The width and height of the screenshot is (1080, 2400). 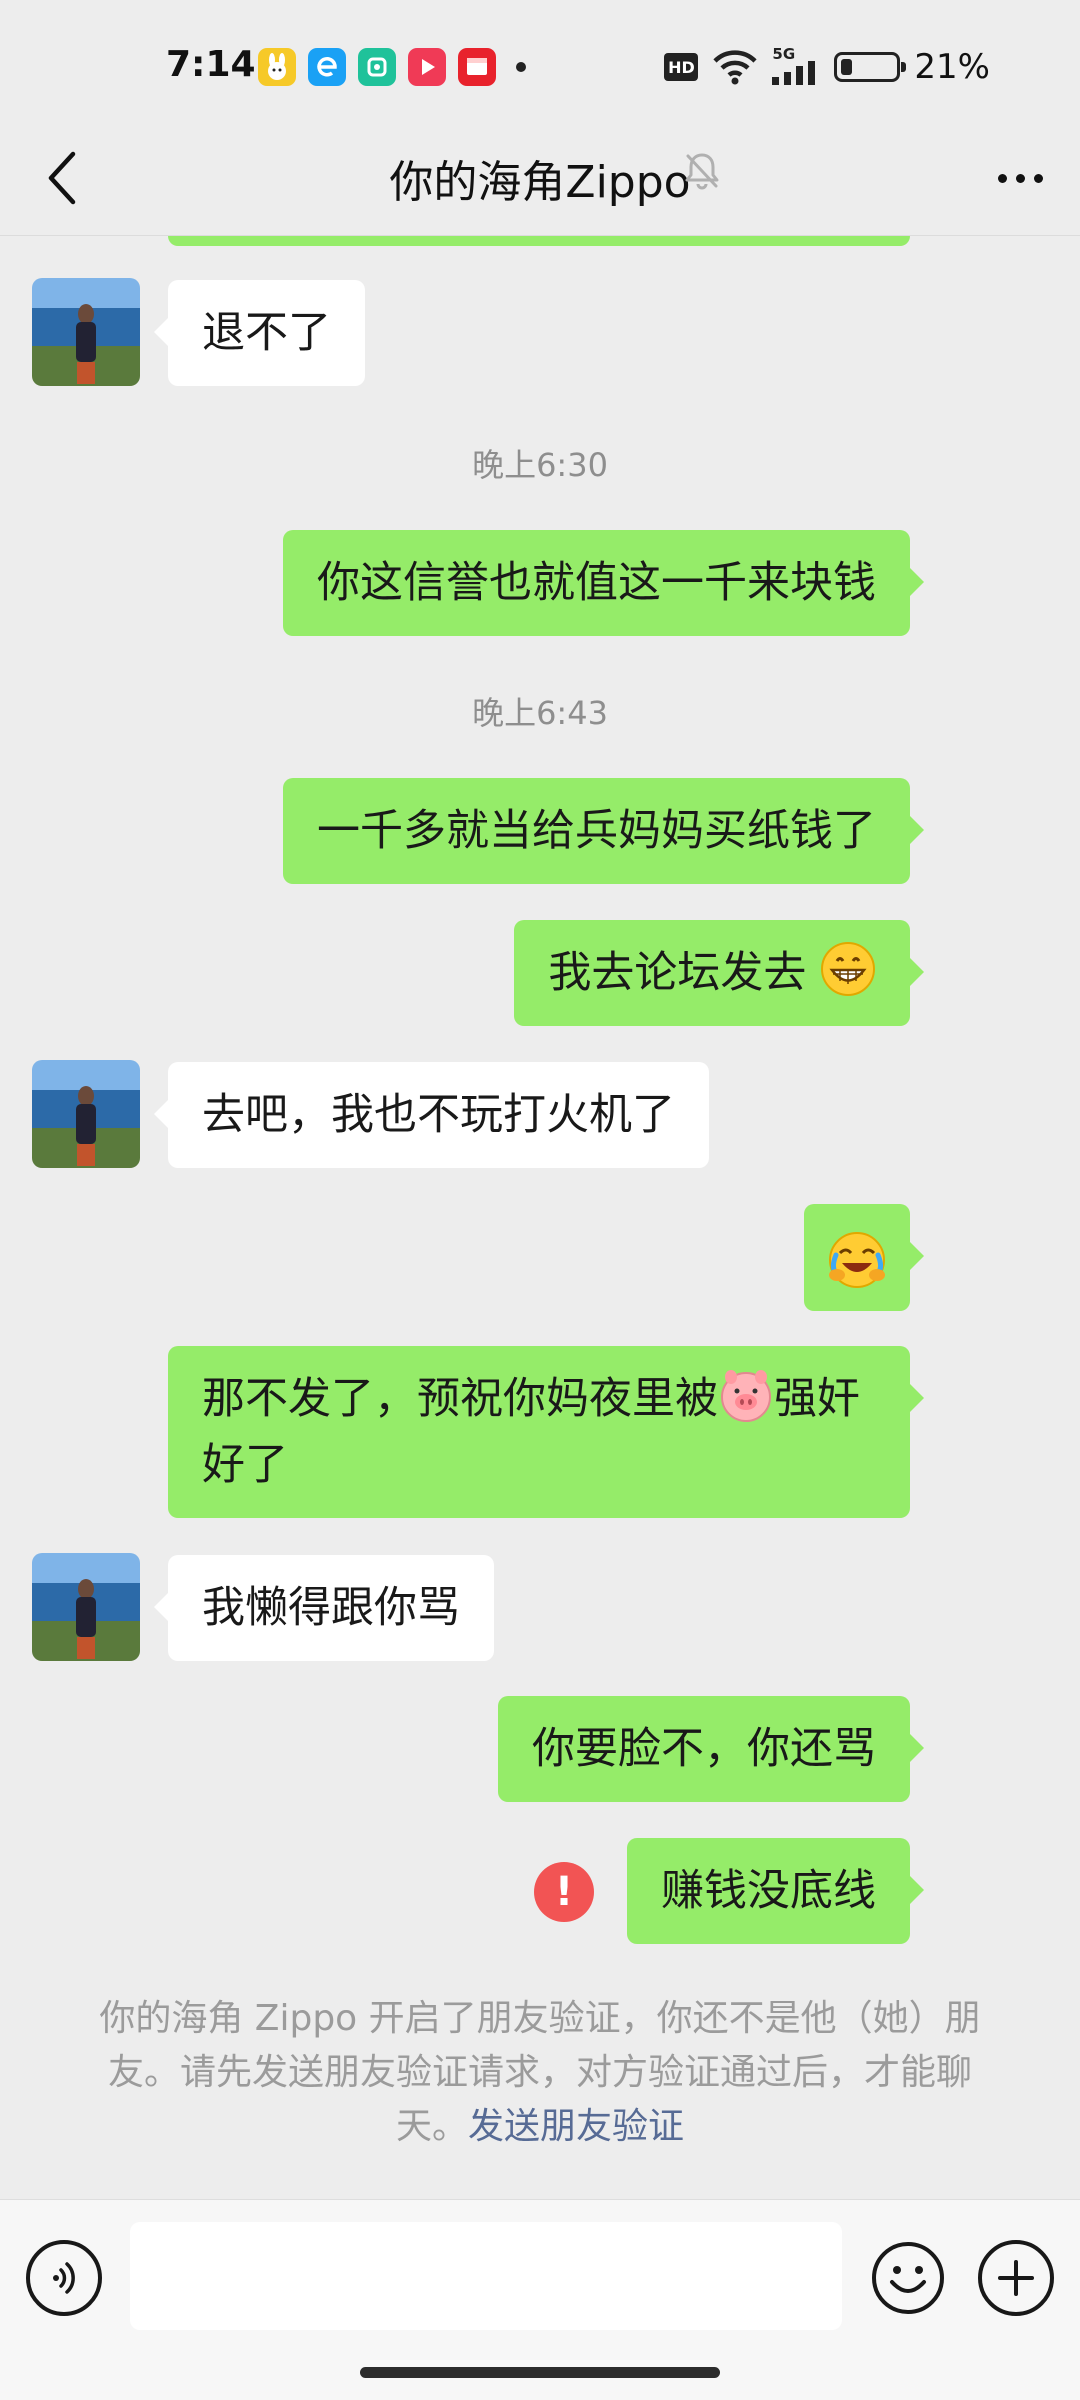 I want to click on more-options-button, so click(x=1020, y=178).